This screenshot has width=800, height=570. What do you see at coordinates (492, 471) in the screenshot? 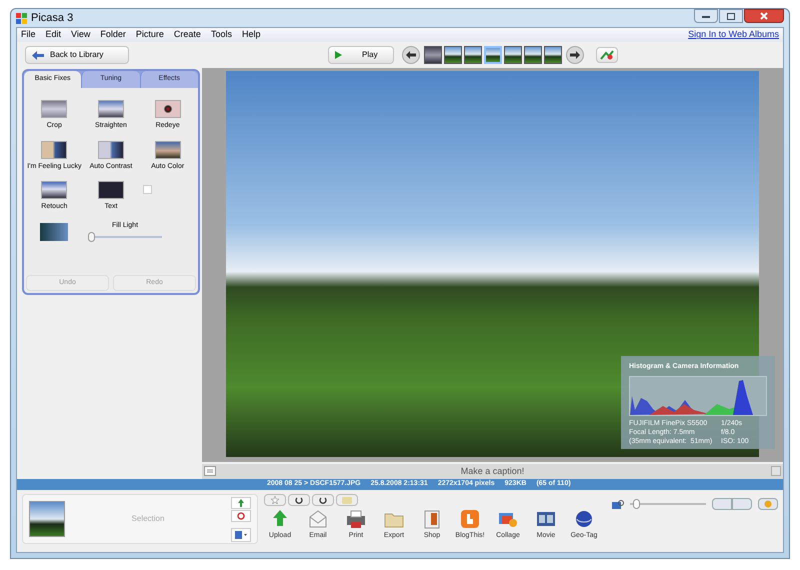
I see `caption-field: Make a caption!` at bounding box center [492, 471].